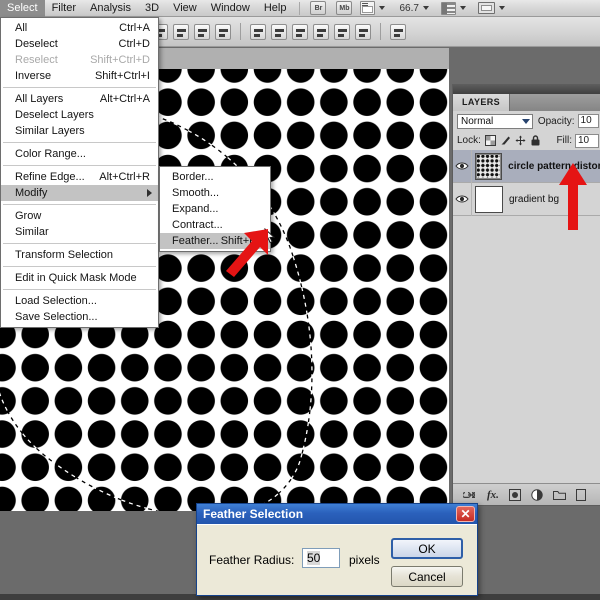 This screenshot has height=600, width=600. I want to click on blend-mode-row: Normal Opacity: 10, so click(526, 121).